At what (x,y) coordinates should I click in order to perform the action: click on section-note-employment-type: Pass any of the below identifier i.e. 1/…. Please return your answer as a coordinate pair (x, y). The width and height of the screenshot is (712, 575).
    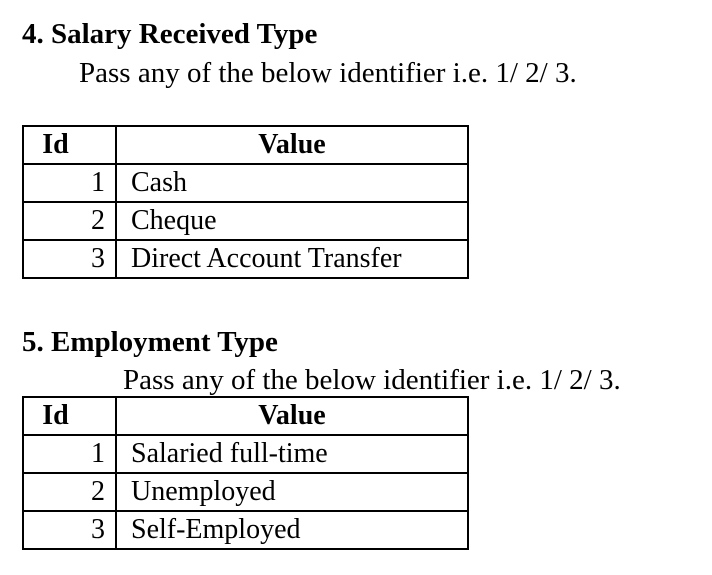
    Looking at the image, I should click on (372, 380).